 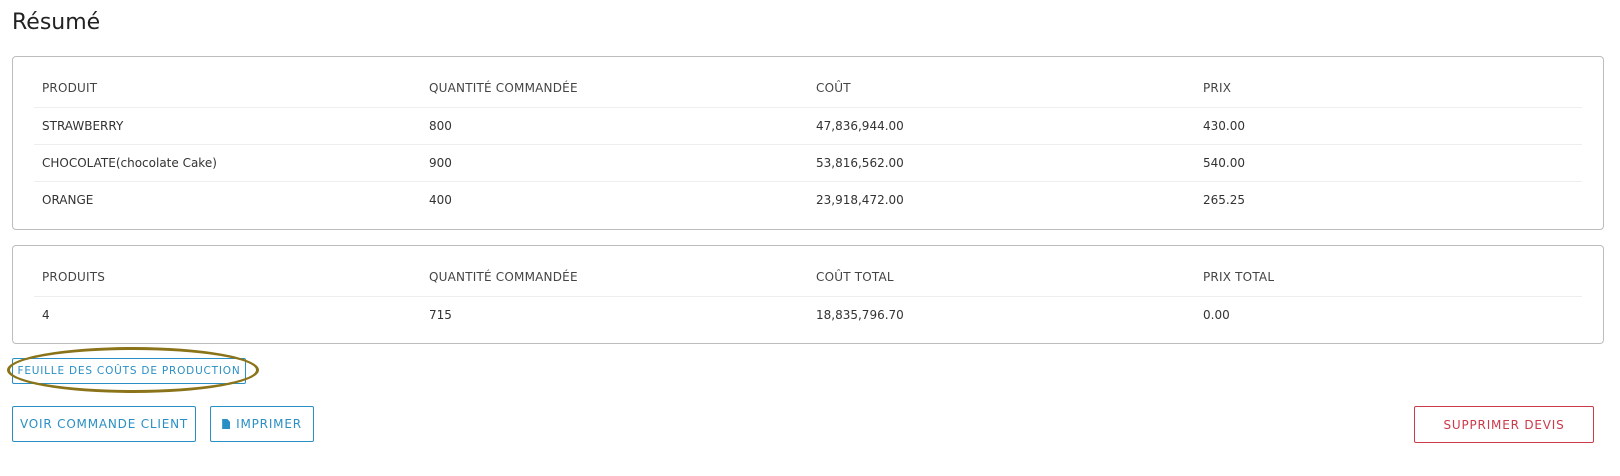 What do you see at coordinates (56, 22) in the screenshot?
I see `page-title: Résumé` at bounding box center [56, 22].